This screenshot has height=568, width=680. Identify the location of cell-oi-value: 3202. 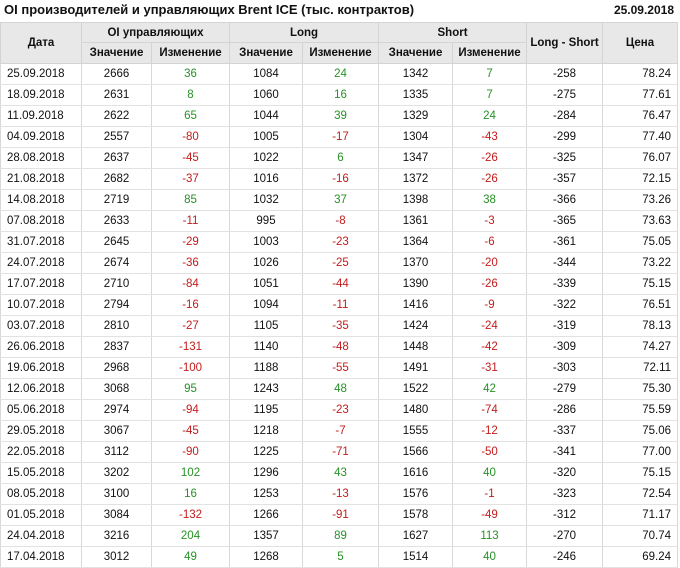
(116, 473).